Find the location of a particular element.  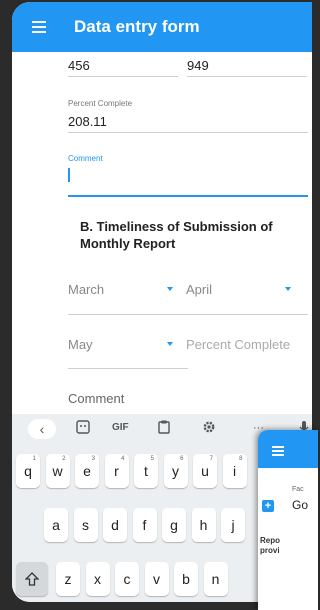

month-select-march: March is located at coordinates (86, 289).